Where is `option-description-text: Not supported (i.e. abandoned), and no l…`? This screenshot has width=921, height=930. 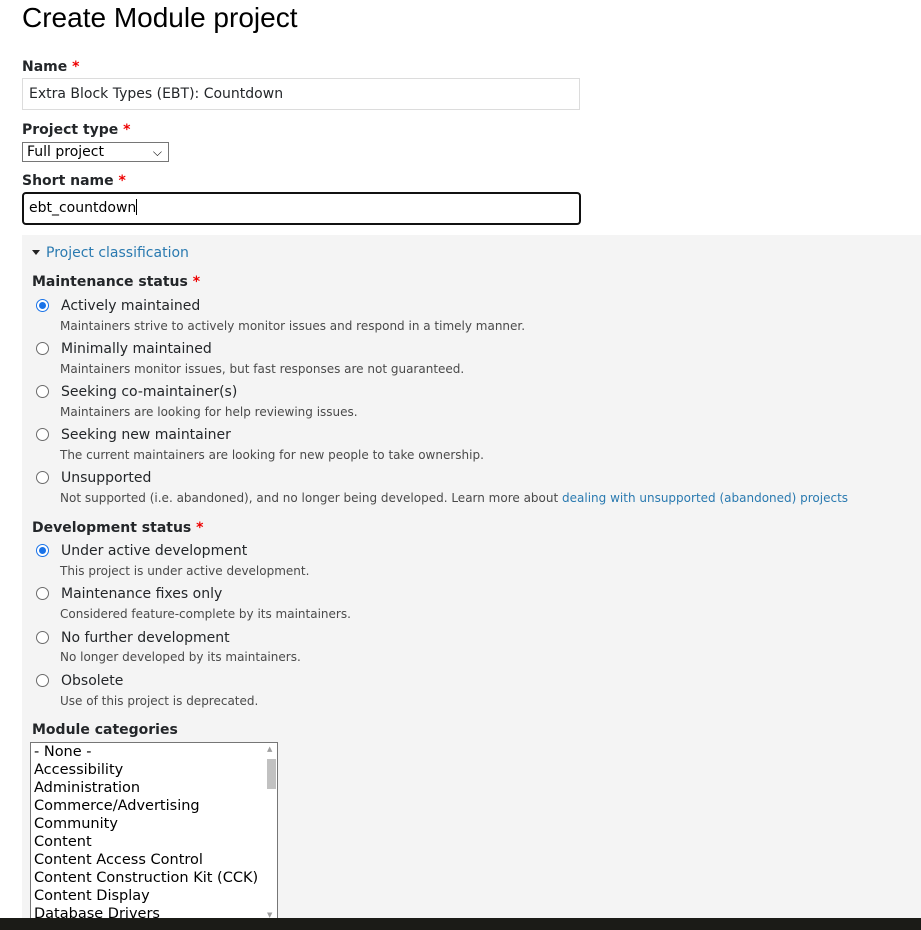
option-description-text: Not supported (i.e. abandoned), and no l… is located at coordinates (311, 498).